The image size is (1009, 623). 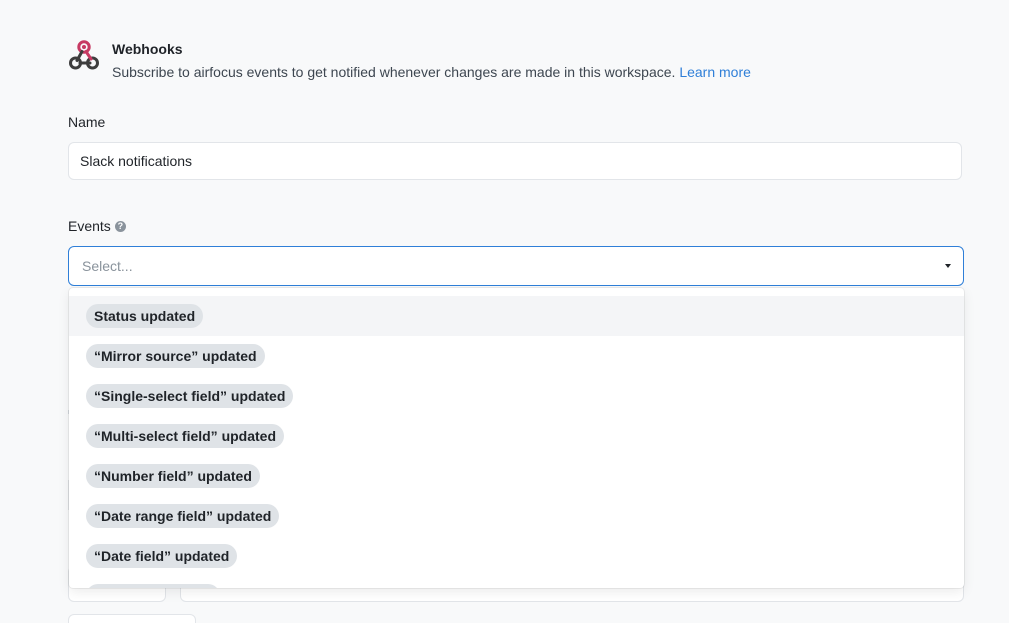 What do you see at coordinates (147, 49) in the screenshot?
I see `page-title: Webhooks` at bounding box center [147, 49].